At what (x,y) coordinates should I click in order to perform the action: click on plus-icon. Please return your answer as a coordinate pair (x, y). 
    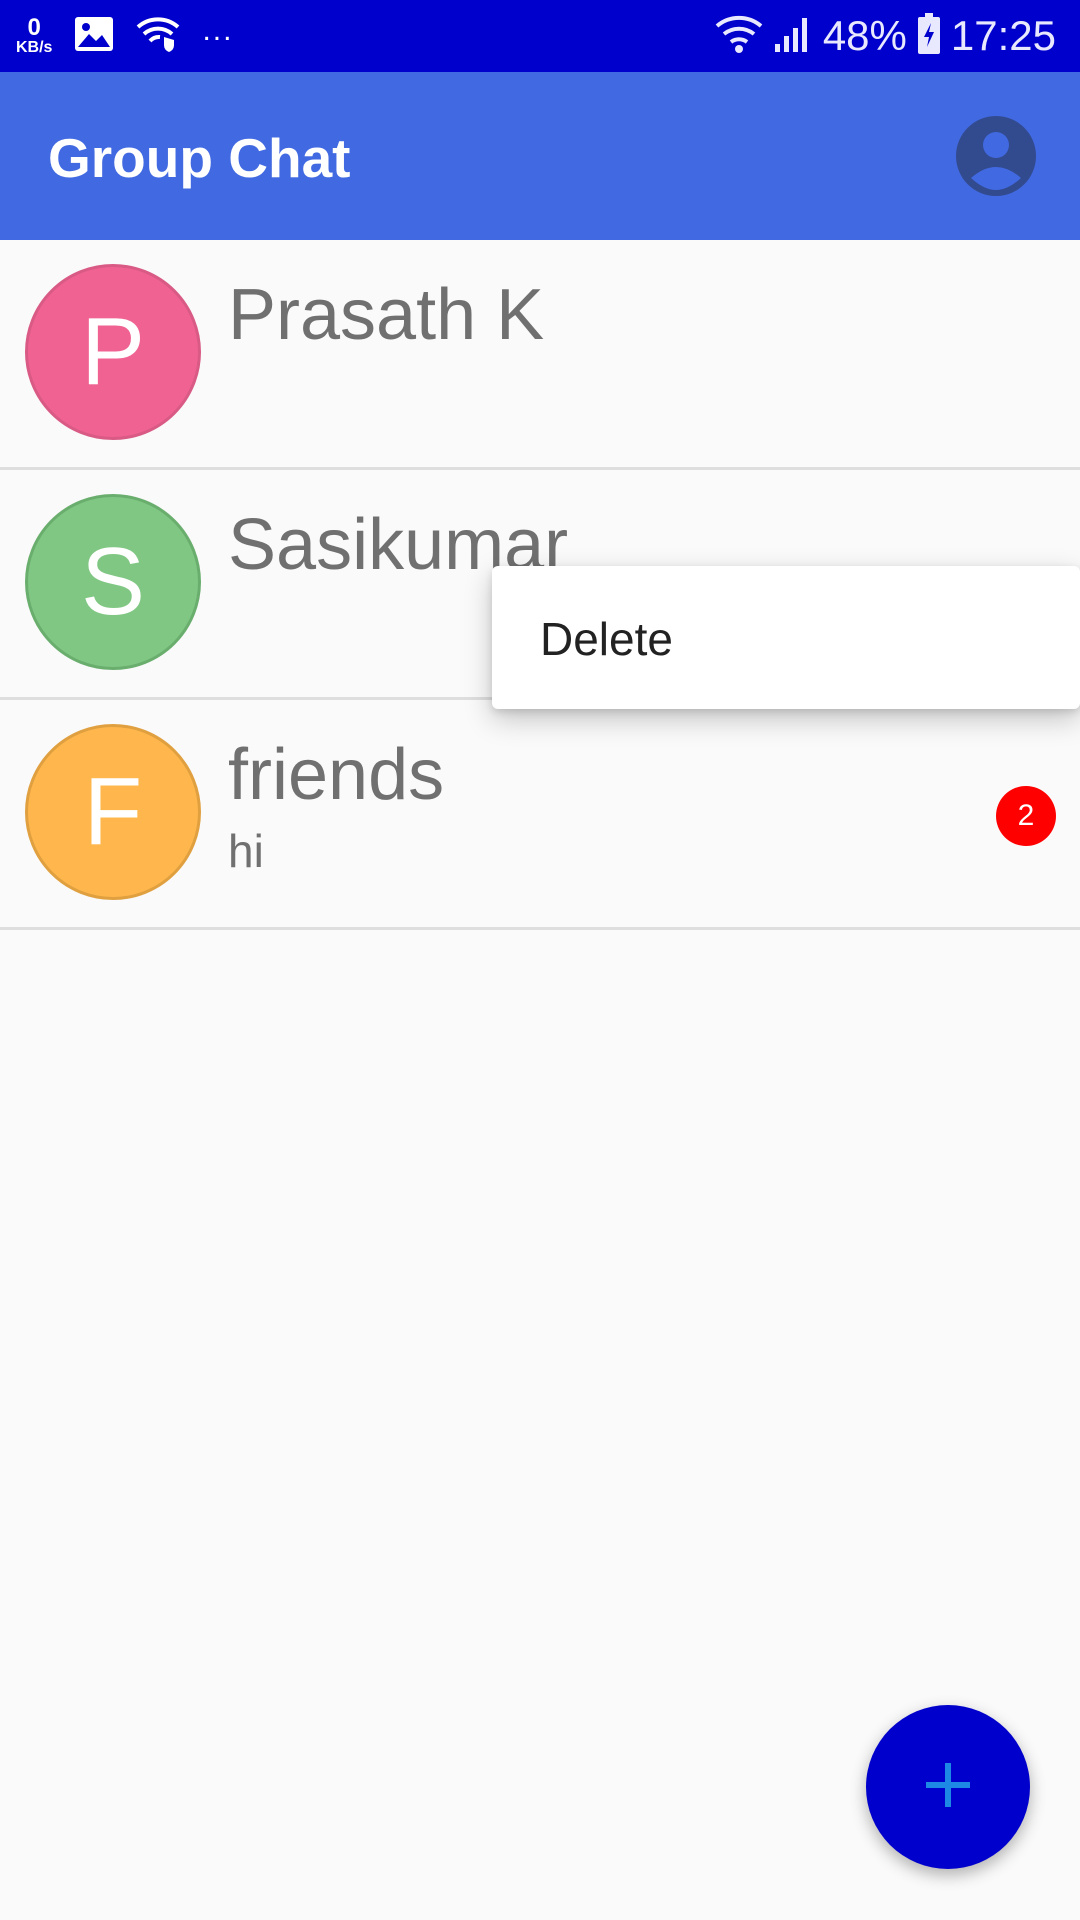
    Looking at the image, I should click on (948, 1787).